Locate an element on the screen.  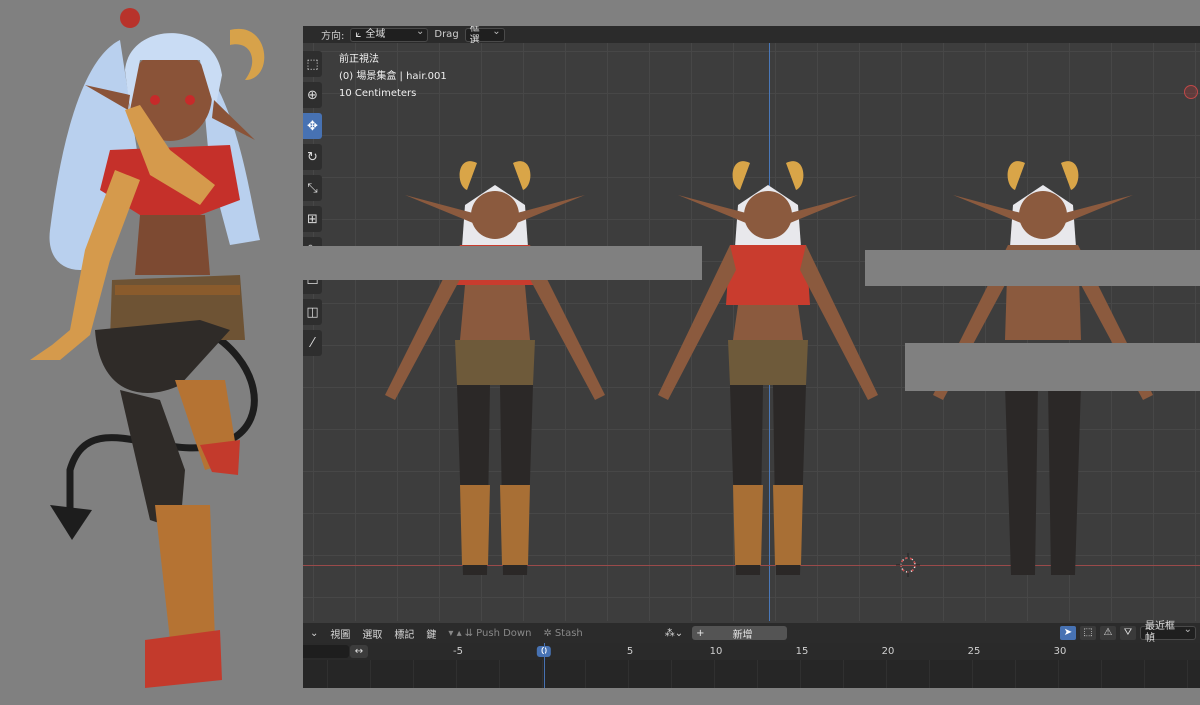
tick-label: -5 is located at coordinates (458, 651).